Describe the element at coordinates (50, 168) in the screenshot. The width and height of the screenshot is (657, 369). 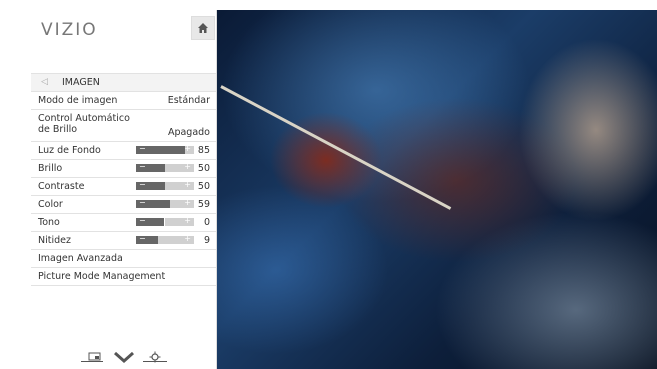
I see `menu-item-label: Brillo` at that location.